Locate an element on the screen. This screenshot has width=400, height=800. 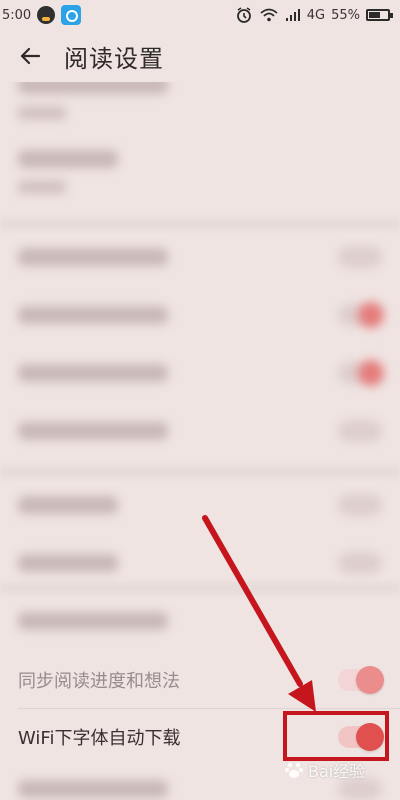
status-left: 5:00 is located at coordinates (42, 15).